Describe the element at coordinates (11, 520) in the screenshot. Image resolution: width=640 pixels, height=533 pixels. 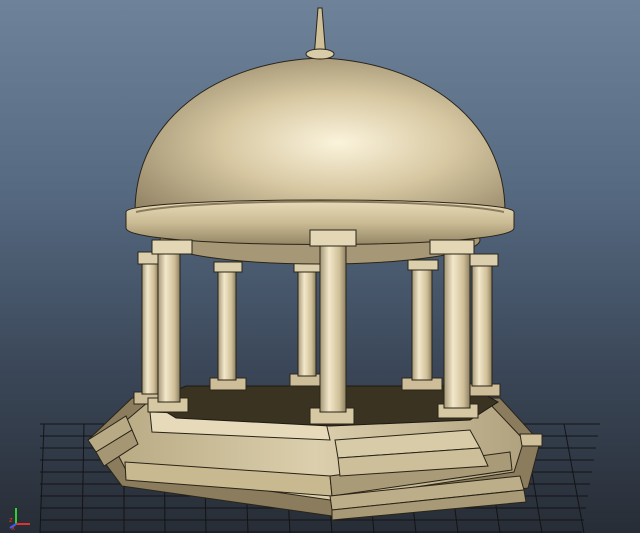
I see `z-axis-label: z` at that location.